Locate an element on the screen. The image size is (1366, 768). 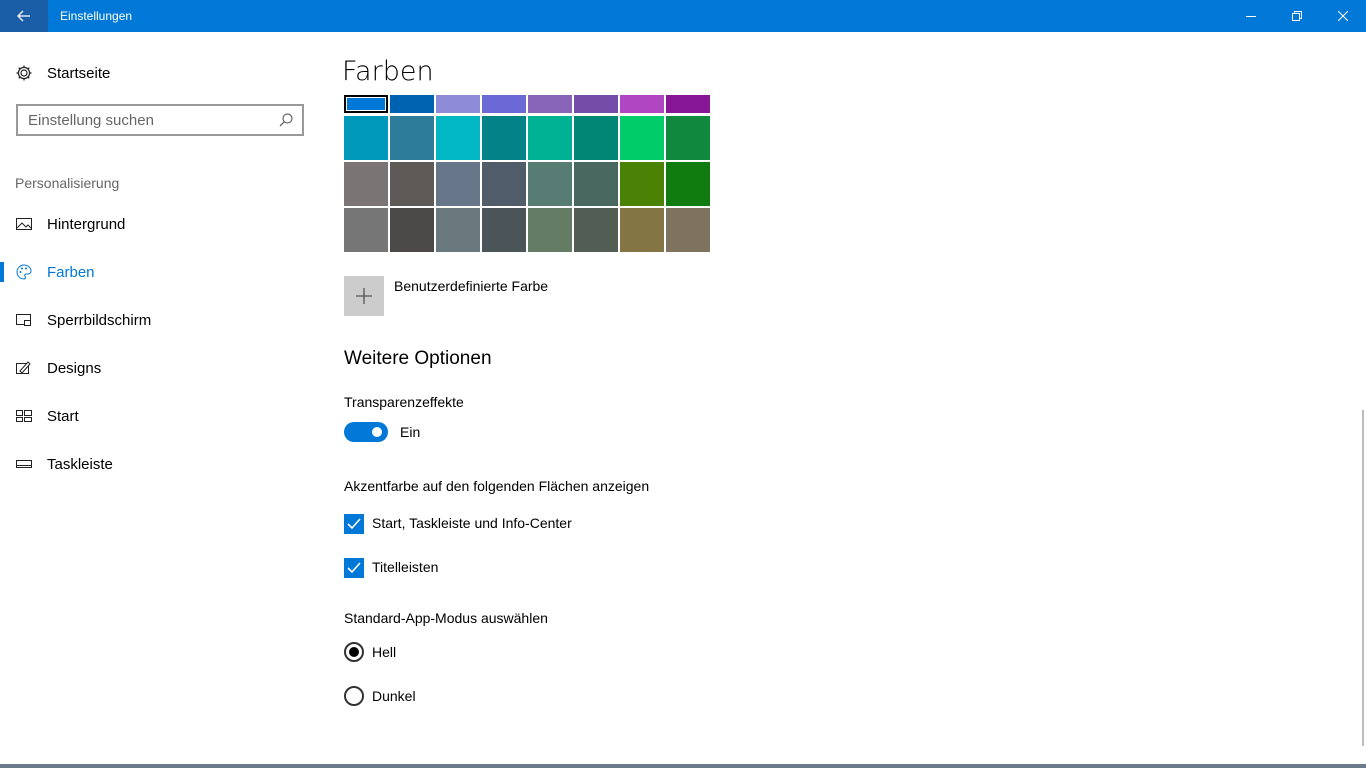
gear-icon is located at coordinates (24, 73).